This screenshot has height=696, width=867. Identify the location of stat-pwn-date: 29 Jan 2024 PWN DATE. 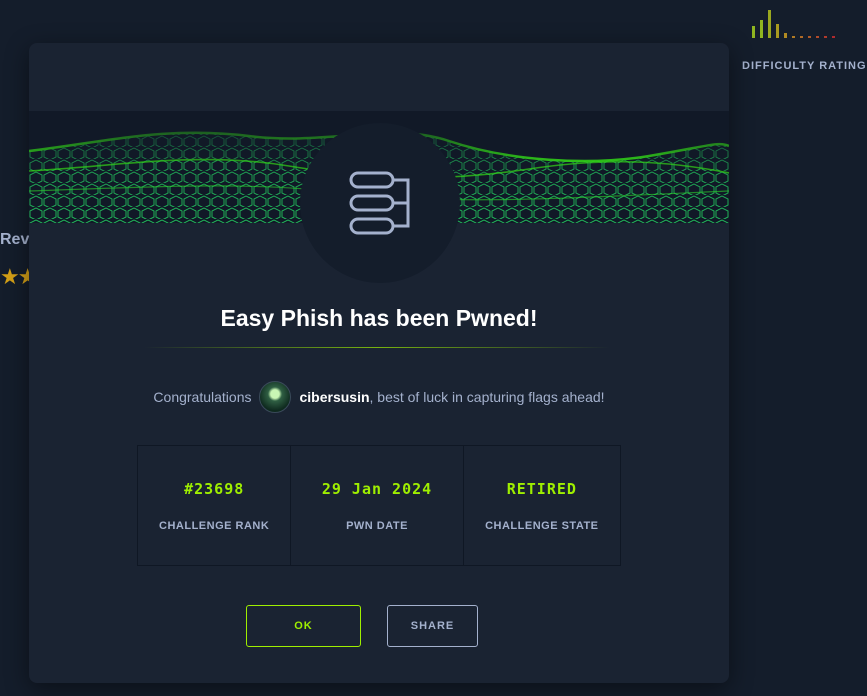
(377, 505).